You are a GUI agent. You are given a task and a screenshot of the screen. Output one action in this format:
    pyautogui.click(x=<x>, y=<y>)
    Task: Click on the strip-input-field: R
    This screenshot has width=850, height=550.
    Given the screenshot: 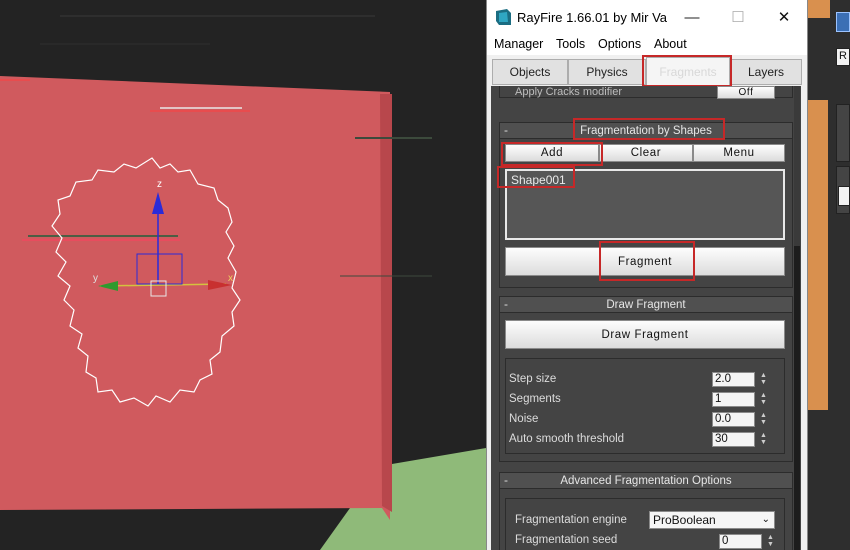 What is the action you would take?
    pyautogui.click(x=843, y=57)
    